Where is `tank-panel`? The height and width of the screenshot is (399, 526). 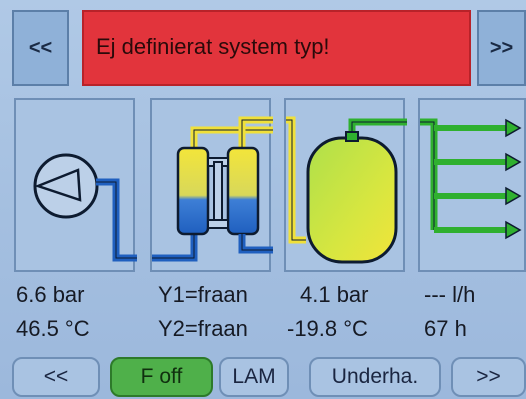
tank-panel is located at coordinates (345, 185).